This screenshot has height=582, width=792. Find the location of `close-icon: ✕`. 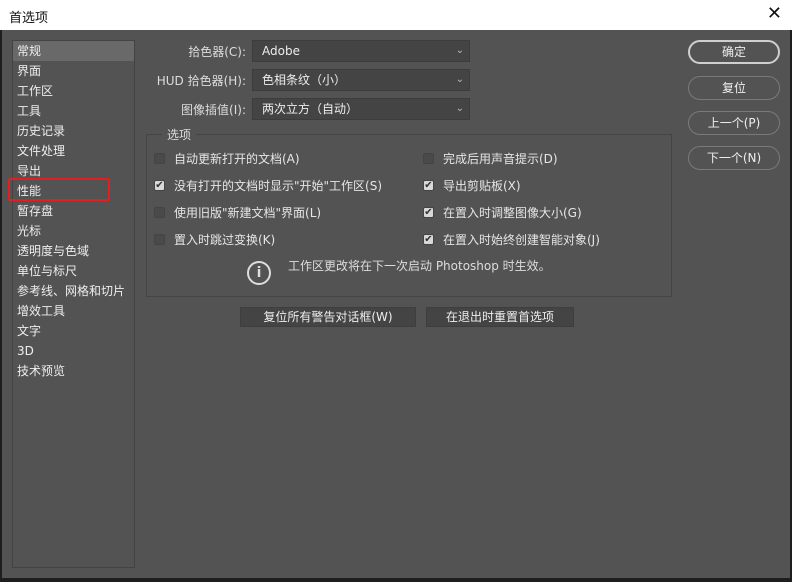

close-icon: ✕ is located at coordinates (774, 13).